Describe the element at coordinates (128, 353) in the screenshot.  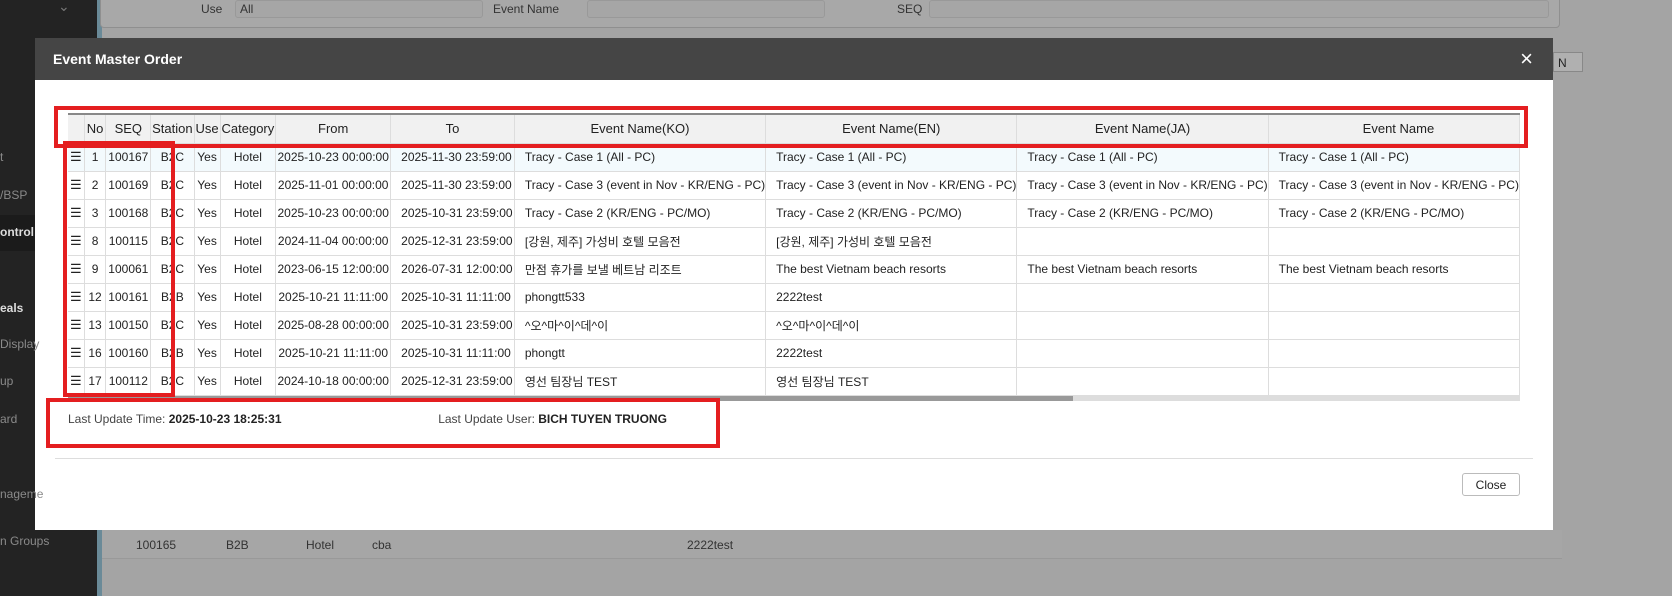
I see `table-cell: 100160` at that location.